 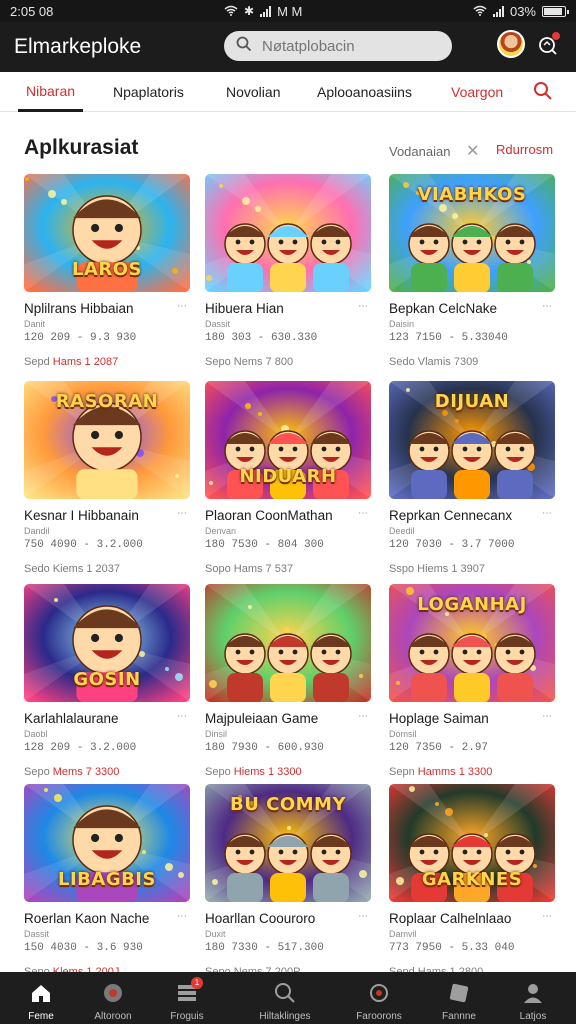 What do you see at coordinates (524, 149) in the screenshot?
I see `see-all-link: Rdurrosm` at bounding box center [524, 149].